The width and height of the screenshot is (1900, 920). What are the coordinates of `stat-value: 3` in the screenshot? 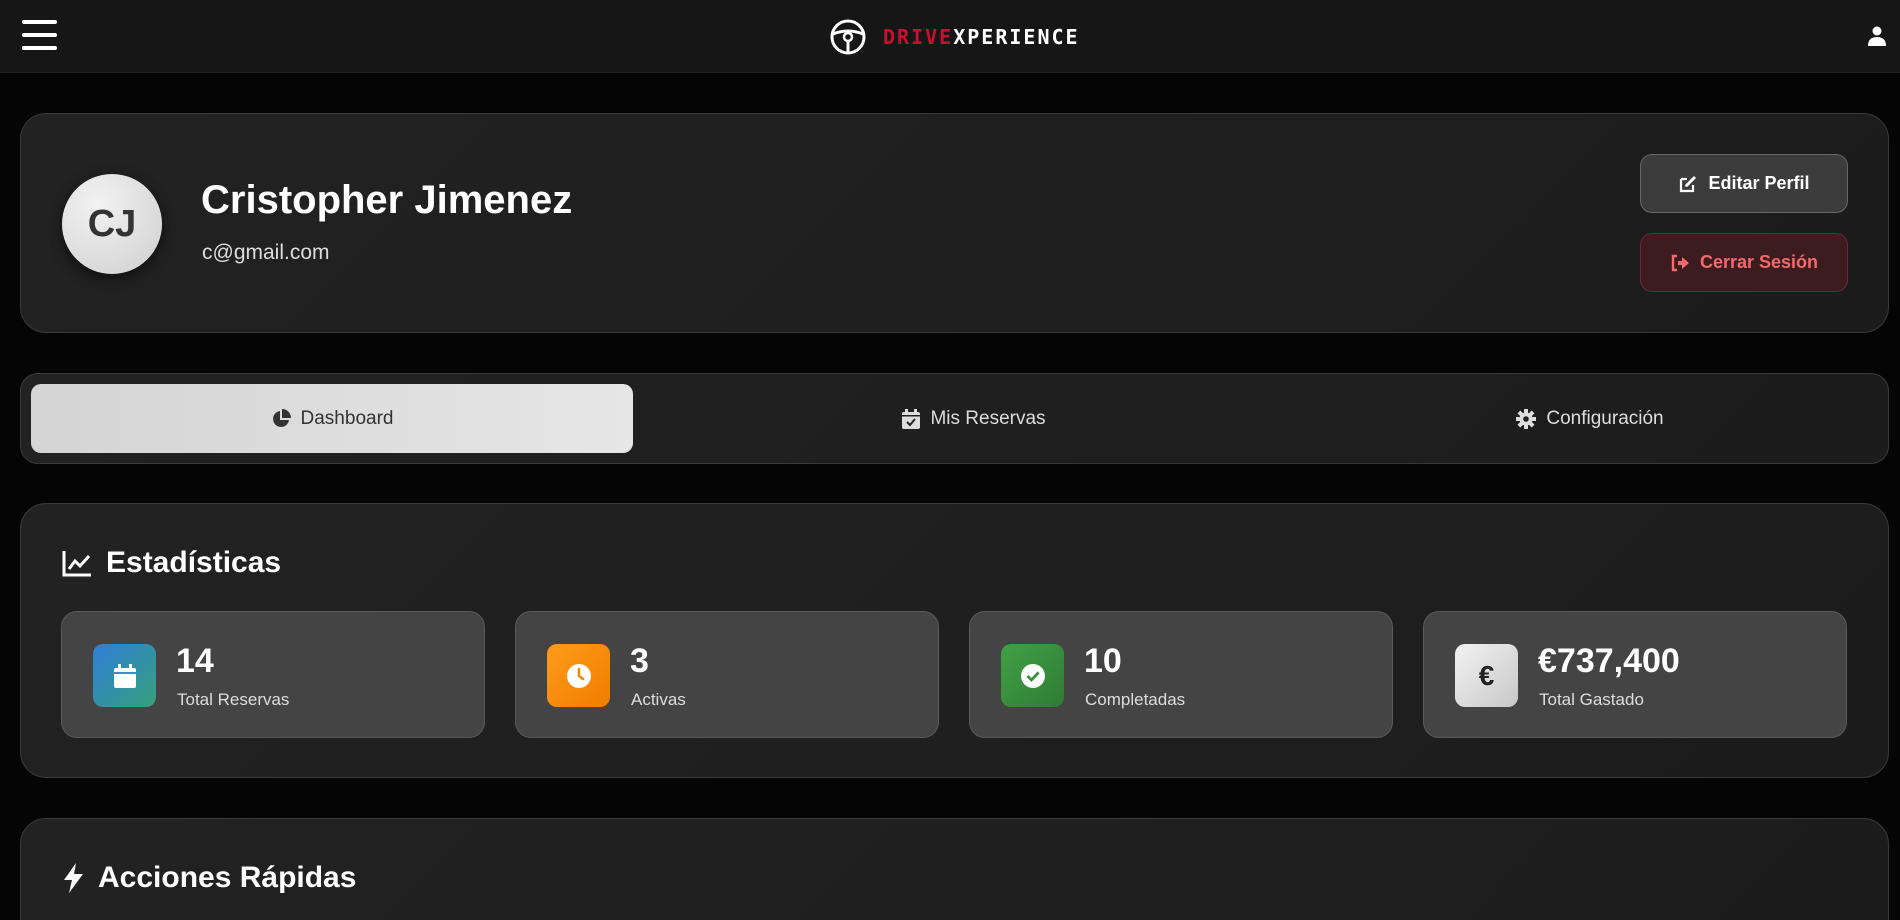 It's located at (639, 661).